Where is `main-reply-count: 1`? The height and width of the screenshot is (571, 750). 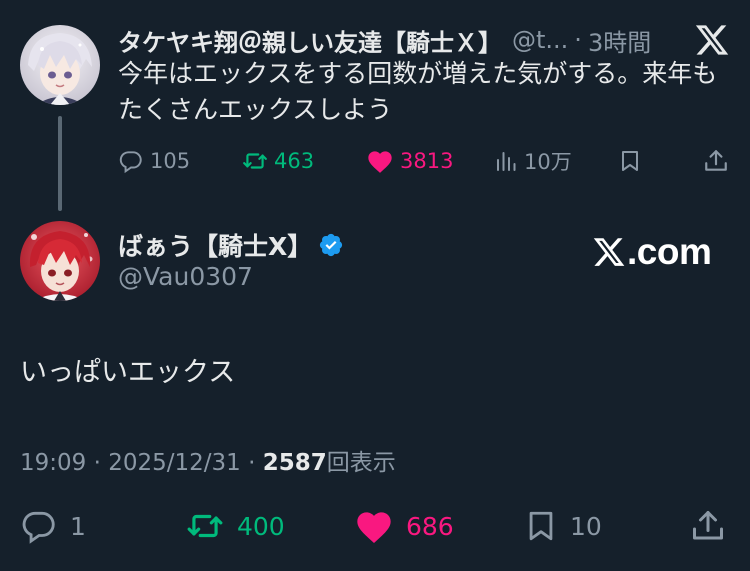 main-reply-count: 1 is located at coordinates (78, 526).